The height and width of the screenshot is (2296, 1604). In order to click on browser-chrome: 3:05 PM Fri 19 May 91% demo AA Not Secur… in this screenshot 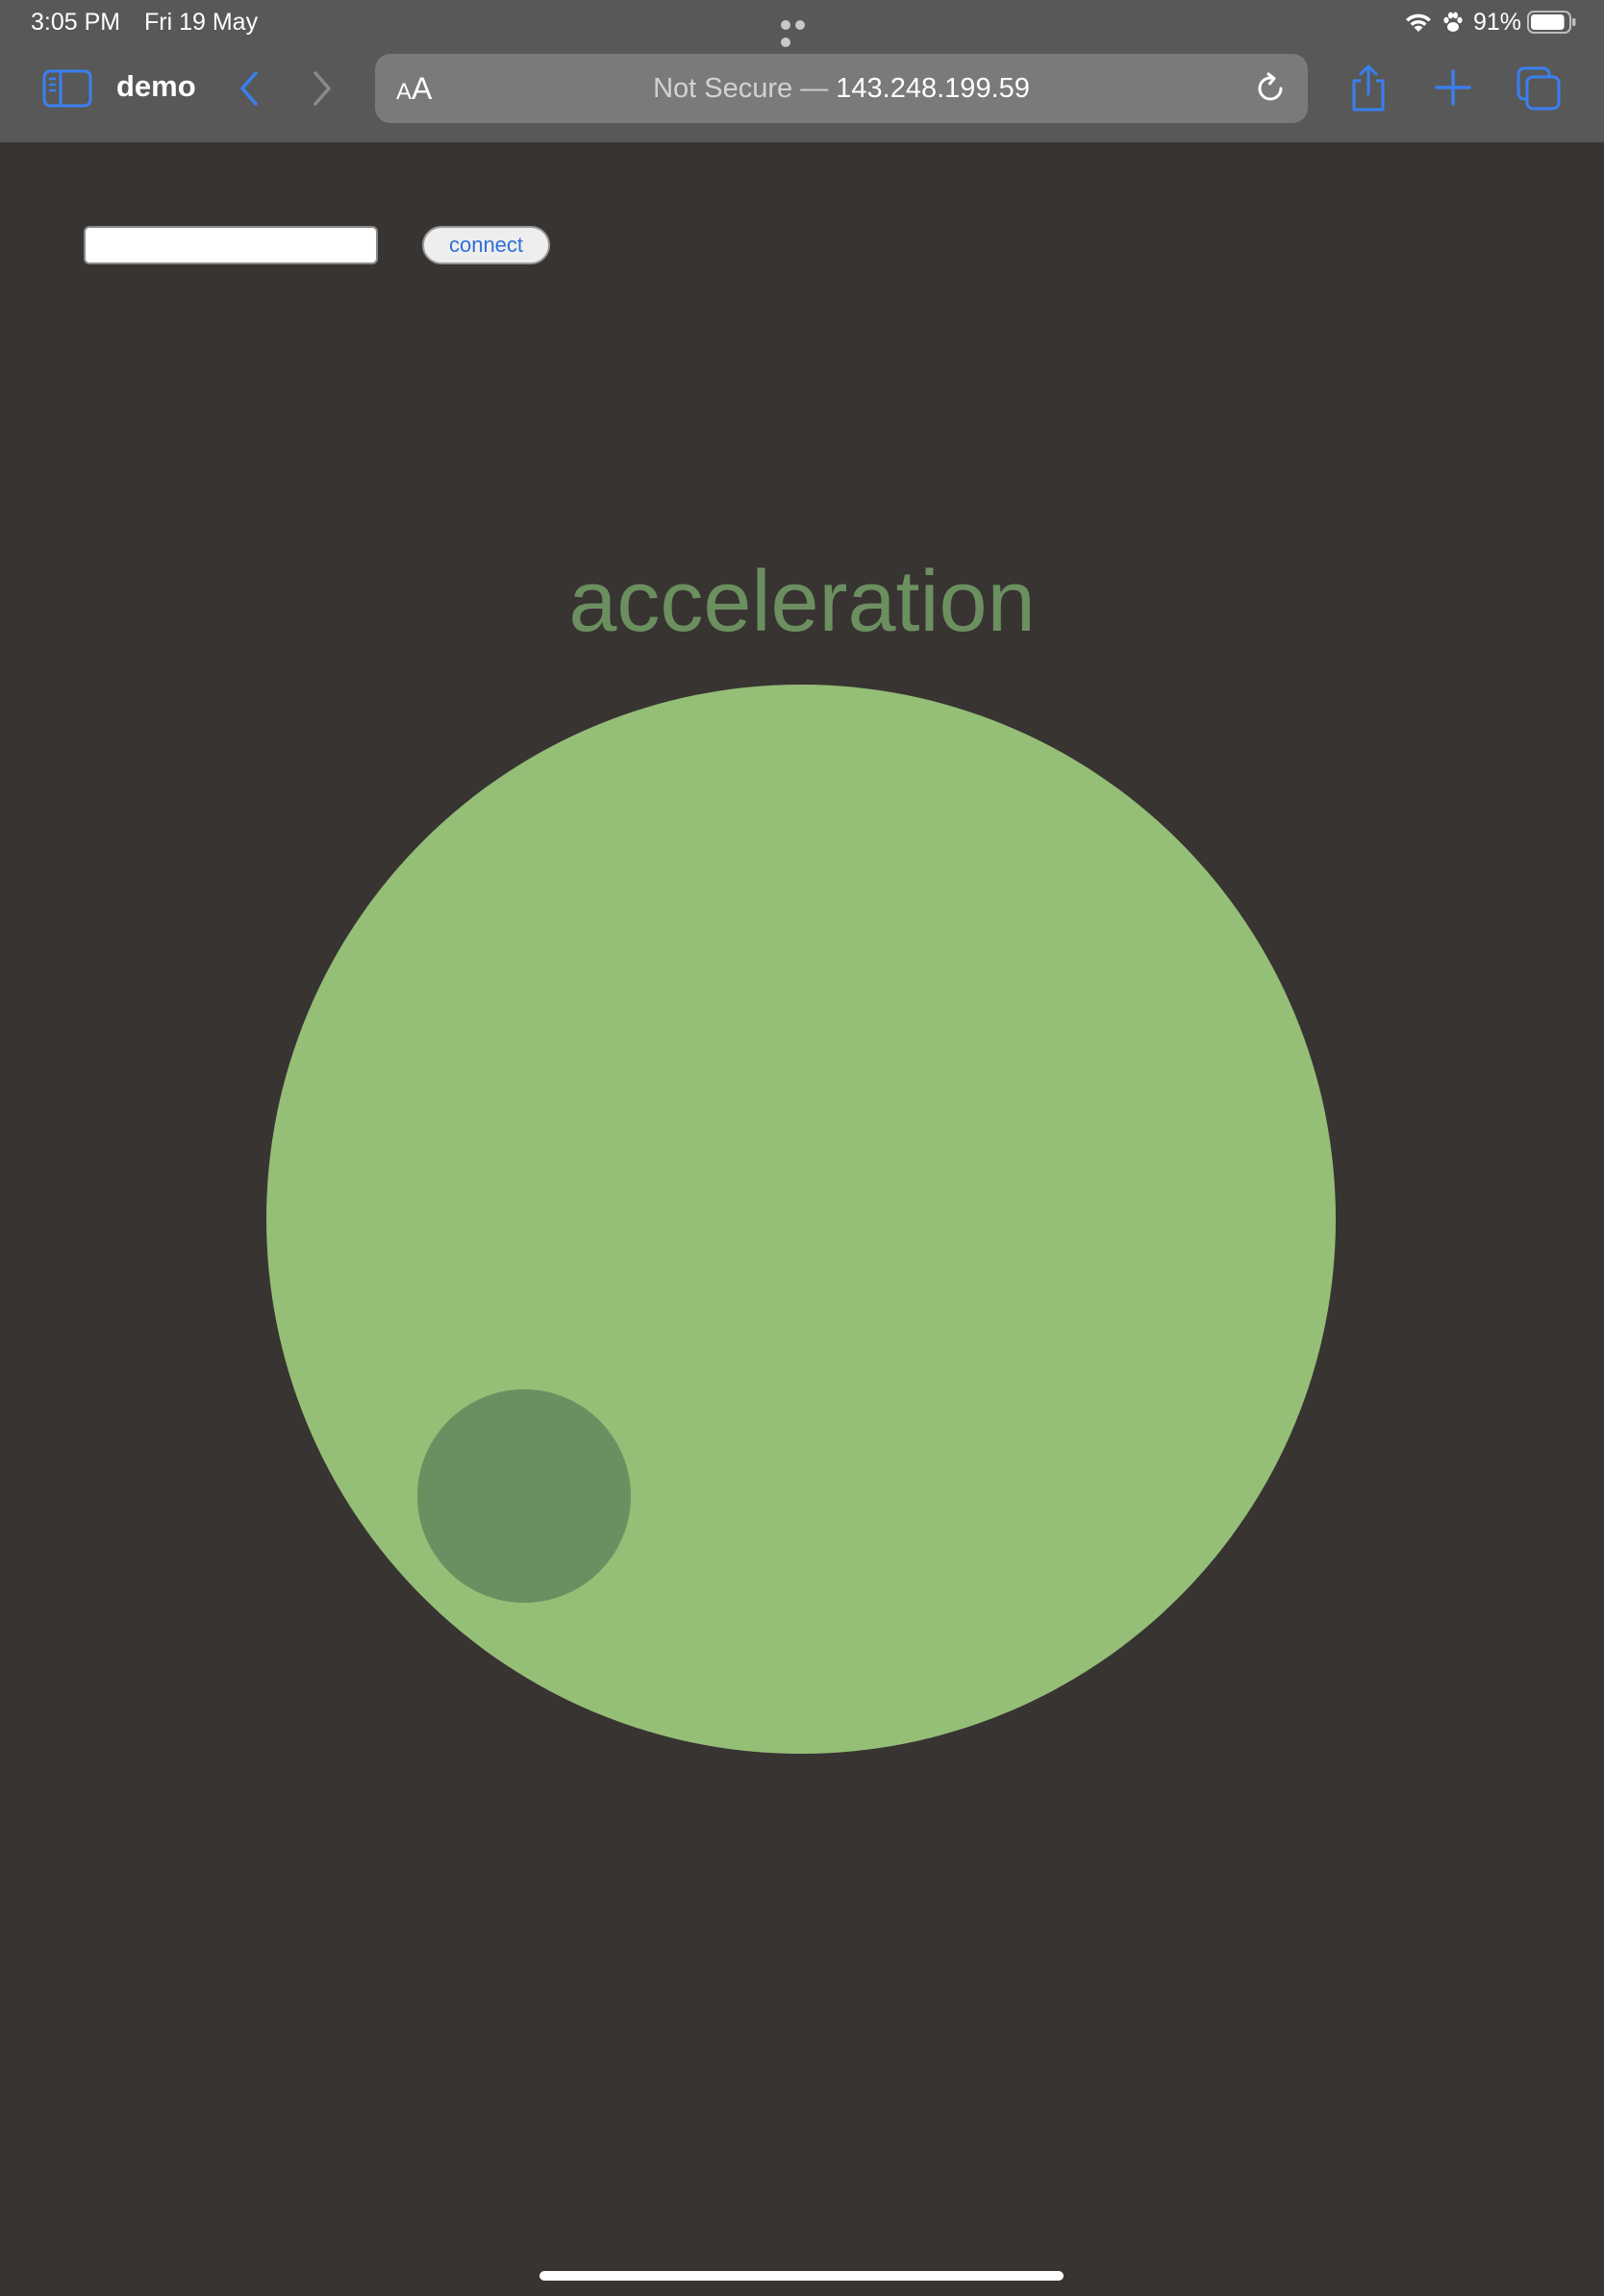, I will do `click(802, 71)`.